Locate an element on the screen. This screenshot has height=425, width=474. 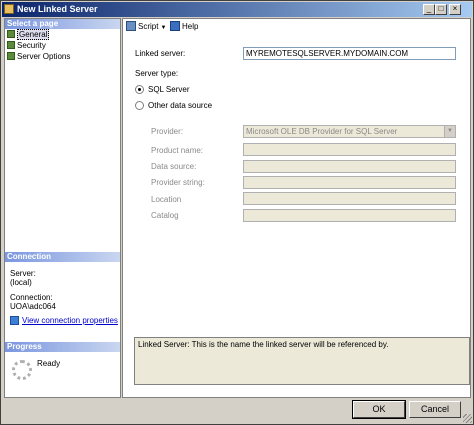
catalog-label: Catalog is located at coordinates (165, 215).